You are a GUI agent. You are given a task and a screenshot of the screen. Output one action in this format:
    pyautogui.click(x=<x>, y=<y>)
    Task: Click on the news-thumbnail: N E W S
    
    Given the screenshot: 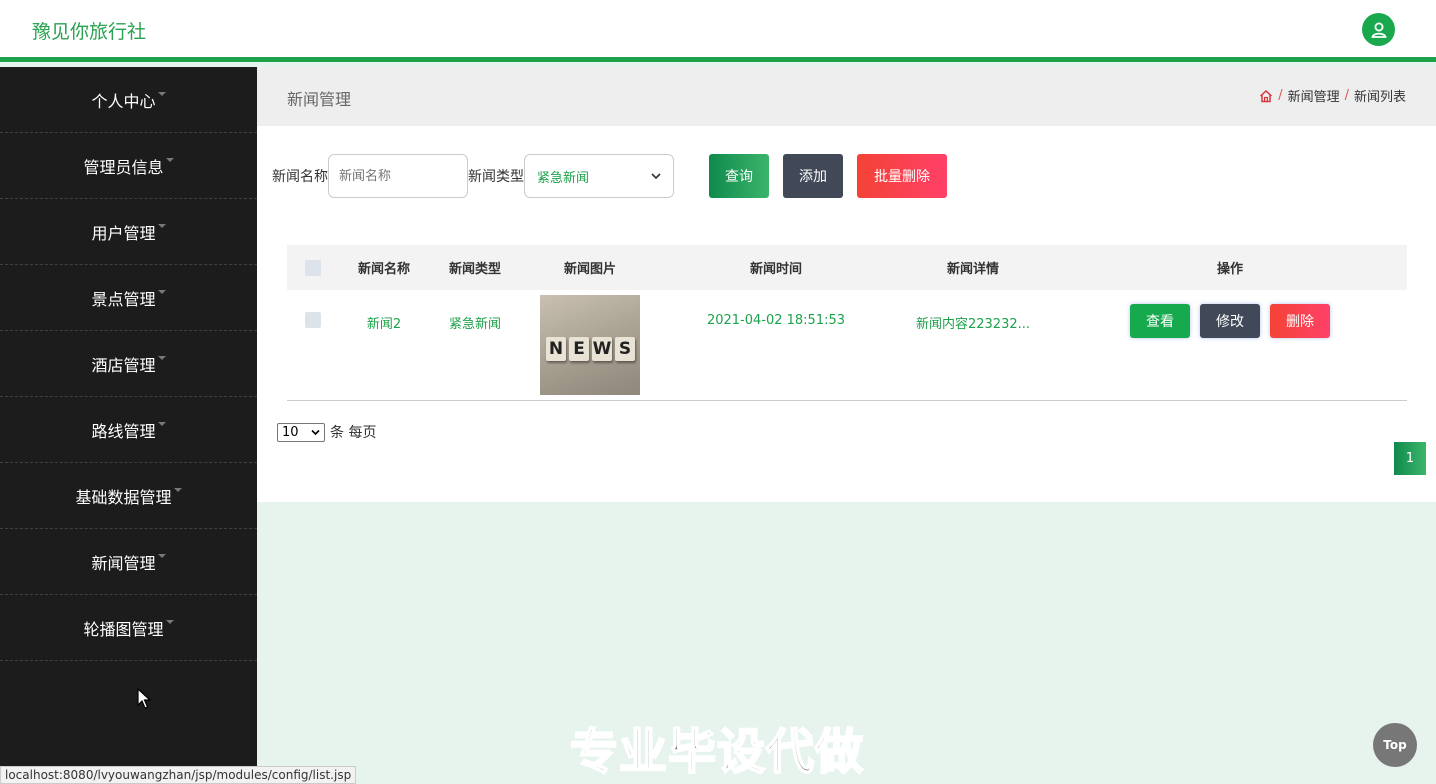 What is the action you would take?
    pyautogui.click(x=590, y=345)
    